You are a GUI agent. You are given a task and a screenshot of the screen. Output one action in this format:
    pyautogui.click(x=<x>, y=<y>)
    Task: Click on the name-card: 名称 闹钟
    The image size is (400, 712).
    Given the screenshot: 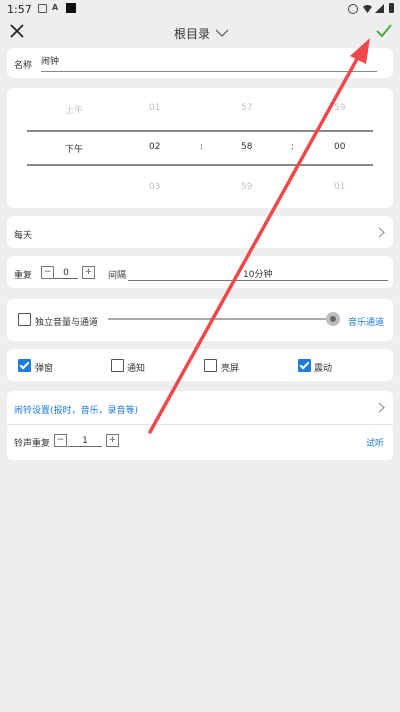 What is the action you would take?
    pyautogui.click(x=200, y=63)
    